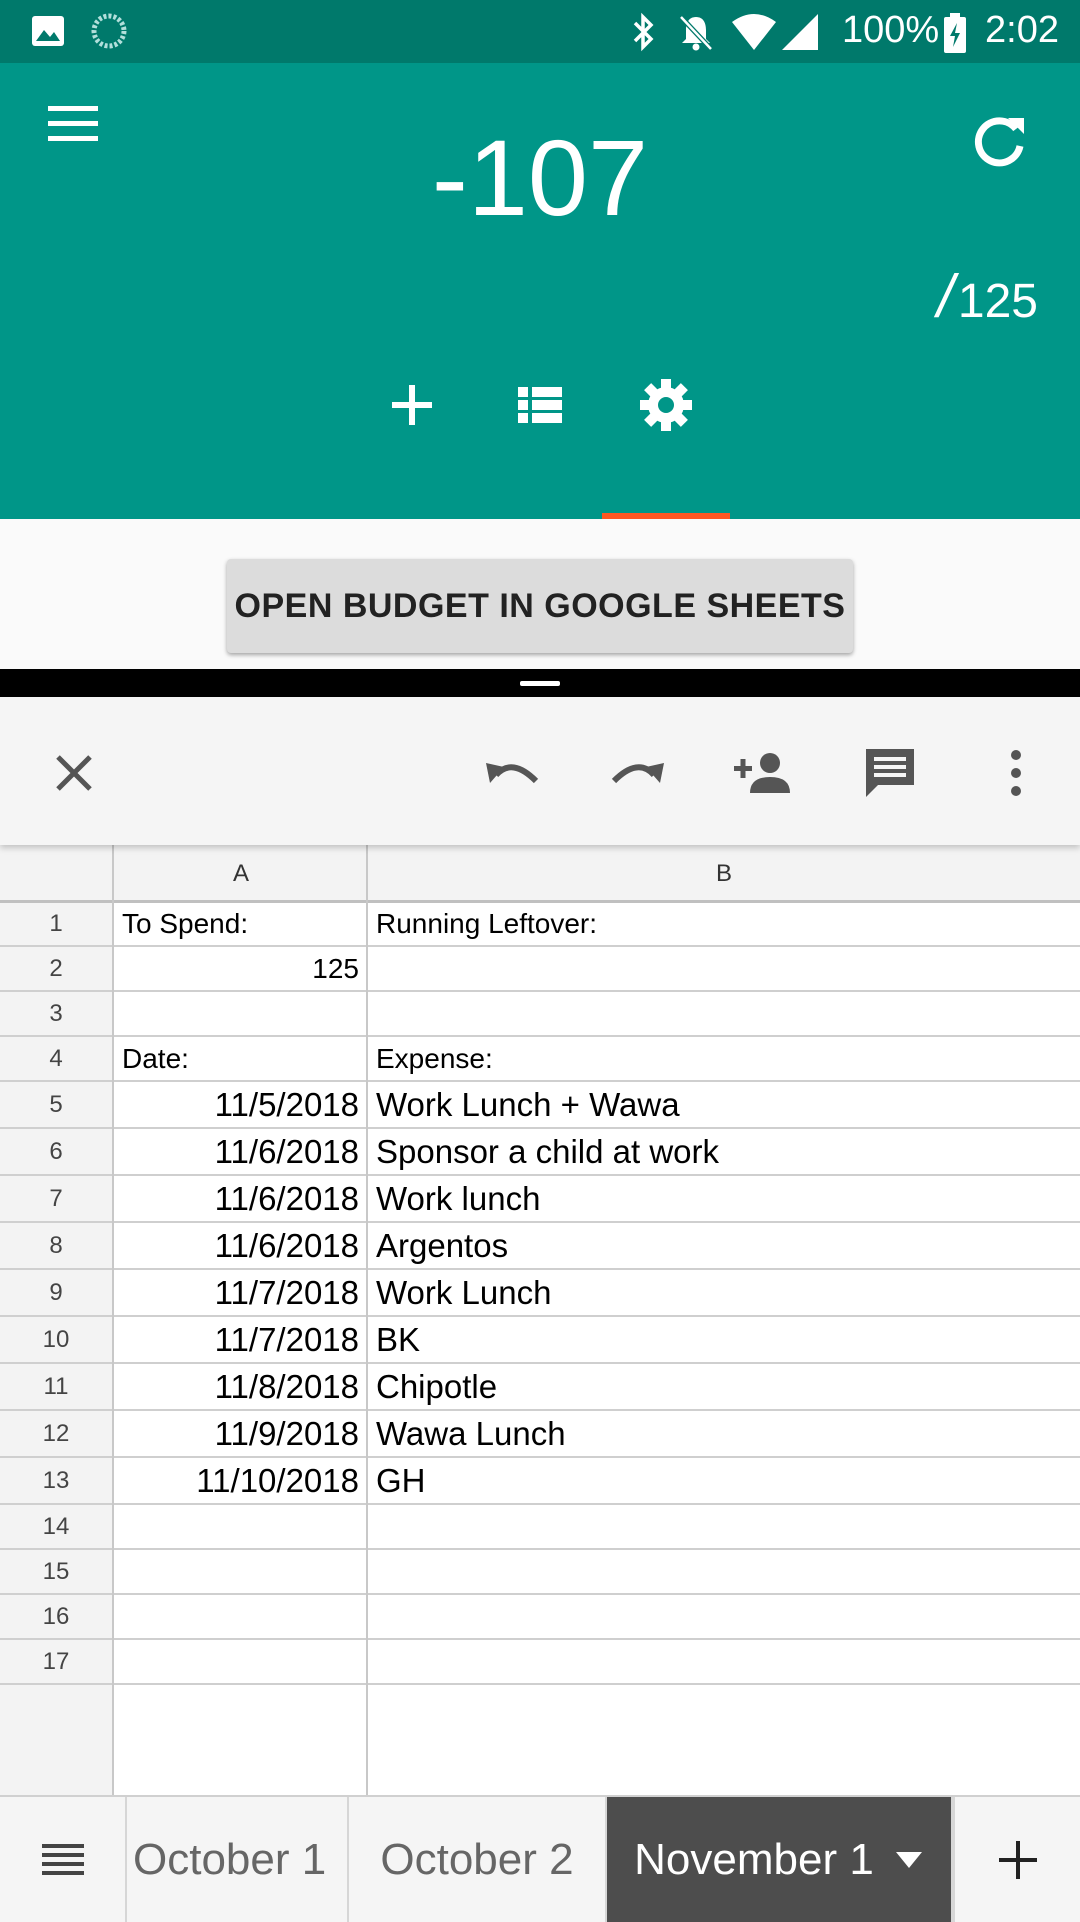  What do you see at coordinates (109, 33) in the screenshot?
I see `sync-notification-icon` at bounding box center [109, 33].